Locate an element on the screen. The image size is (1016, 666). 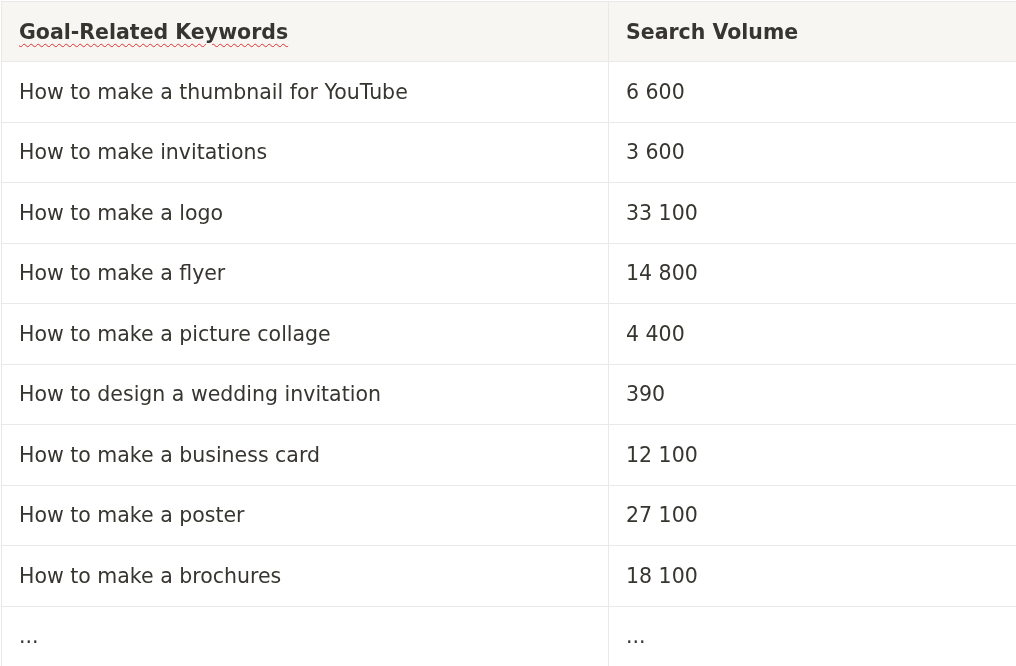
table-cell: 4 400 is located at coordinates (655, 333).